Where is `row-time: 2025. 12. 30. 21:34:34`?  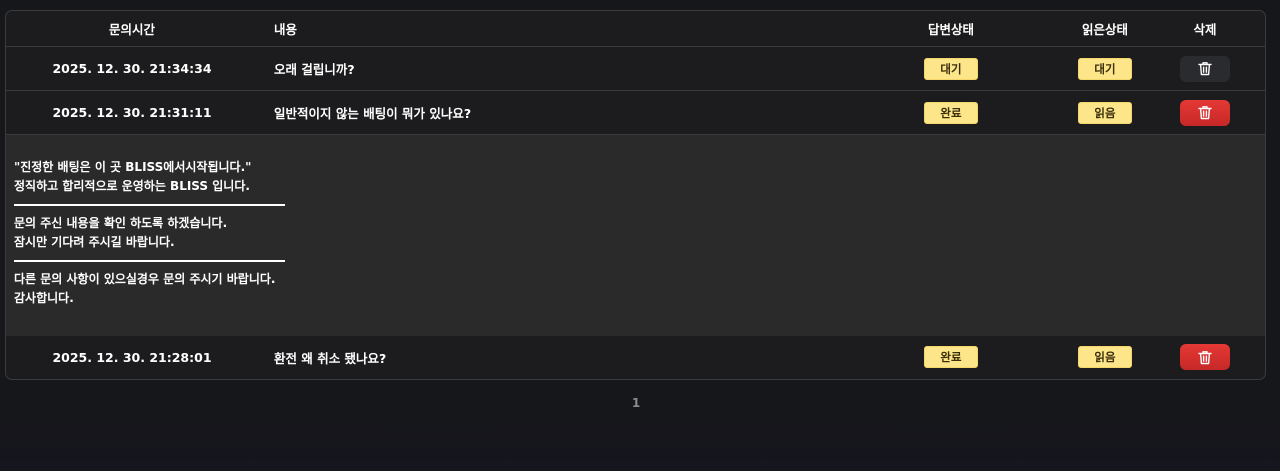 row-time: 2025. 12. 30. 21:34:34 is located at coordinates (132, 68).